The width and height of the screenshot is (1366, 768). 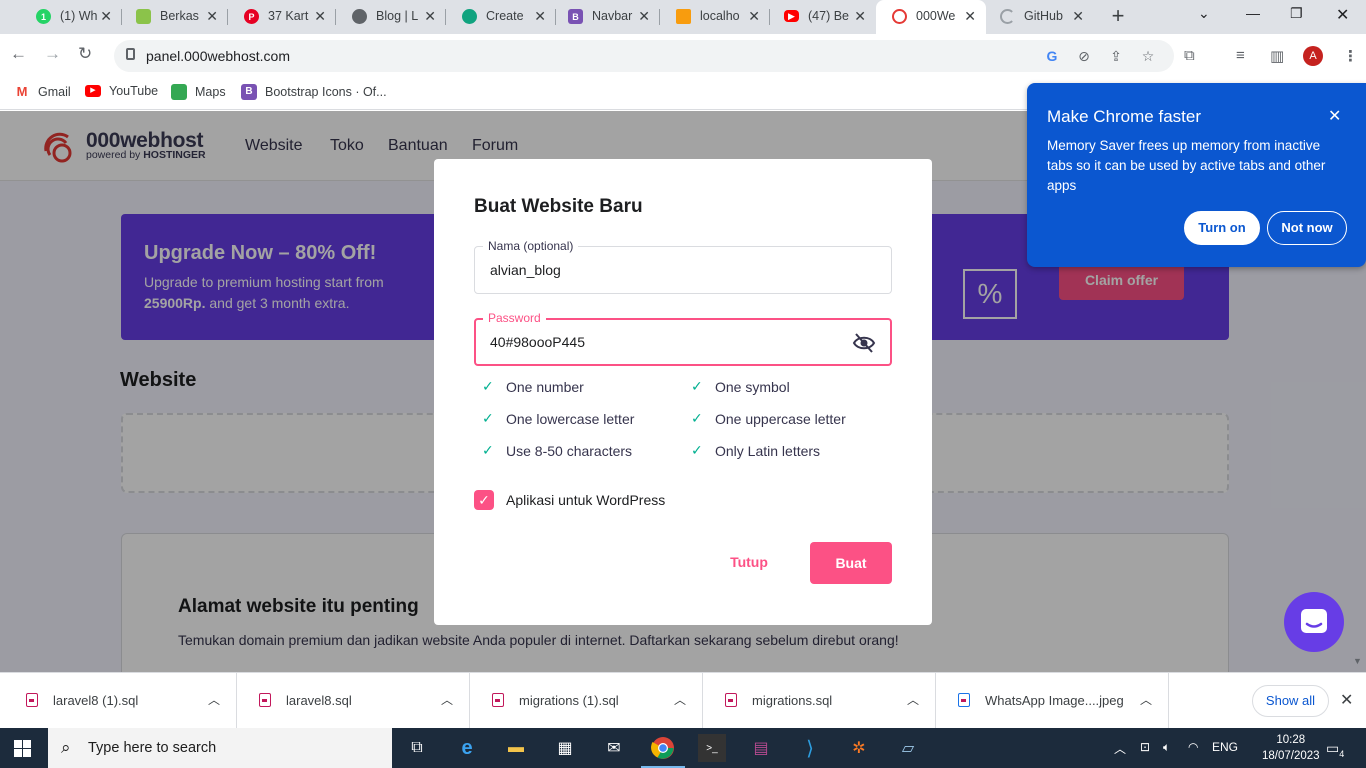 What do you see at coordinates (585, 500) in the screenshot?
I see `wordpress-checkbox-label: Aplikasi untuk WordPress` at bounding box center [585, 500].